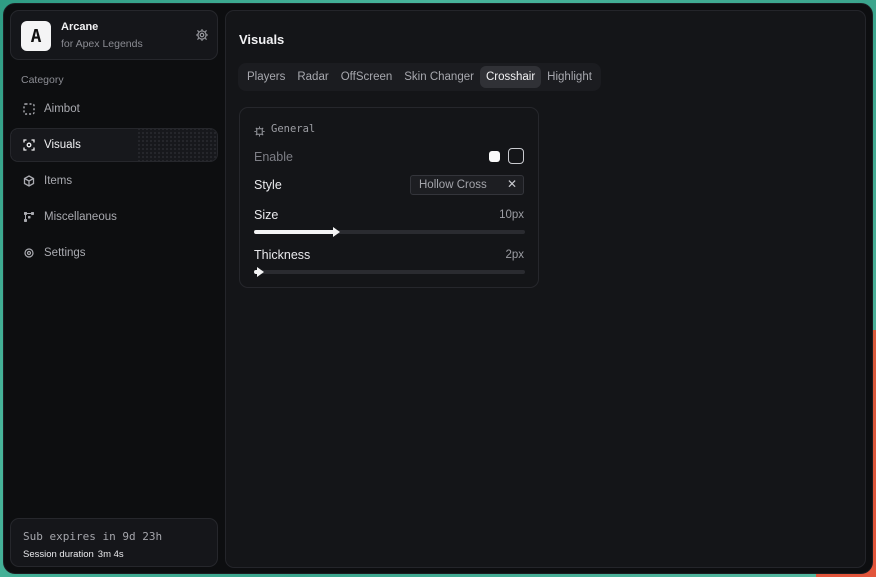 This screenshot has width=876, height=577. What do you see at coordinates (512, 184) in the screenshot?
I see `close-icon: ✕` at bounding box center [512, 184].